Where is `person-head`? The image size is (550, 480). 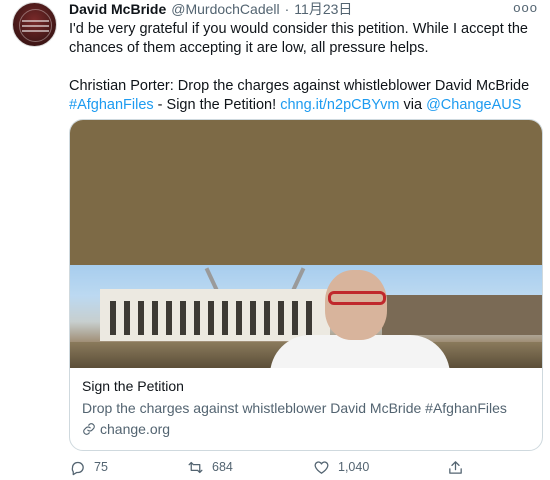 person-head is located at coordinates (356, 305).